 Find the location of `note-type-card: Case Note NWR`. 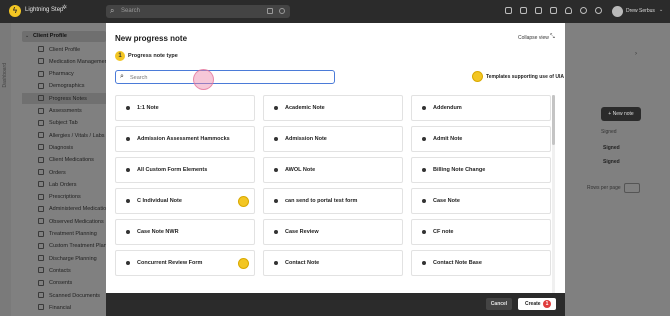

note-type-card: Case Note NWR is located at coordinates (185, 232).